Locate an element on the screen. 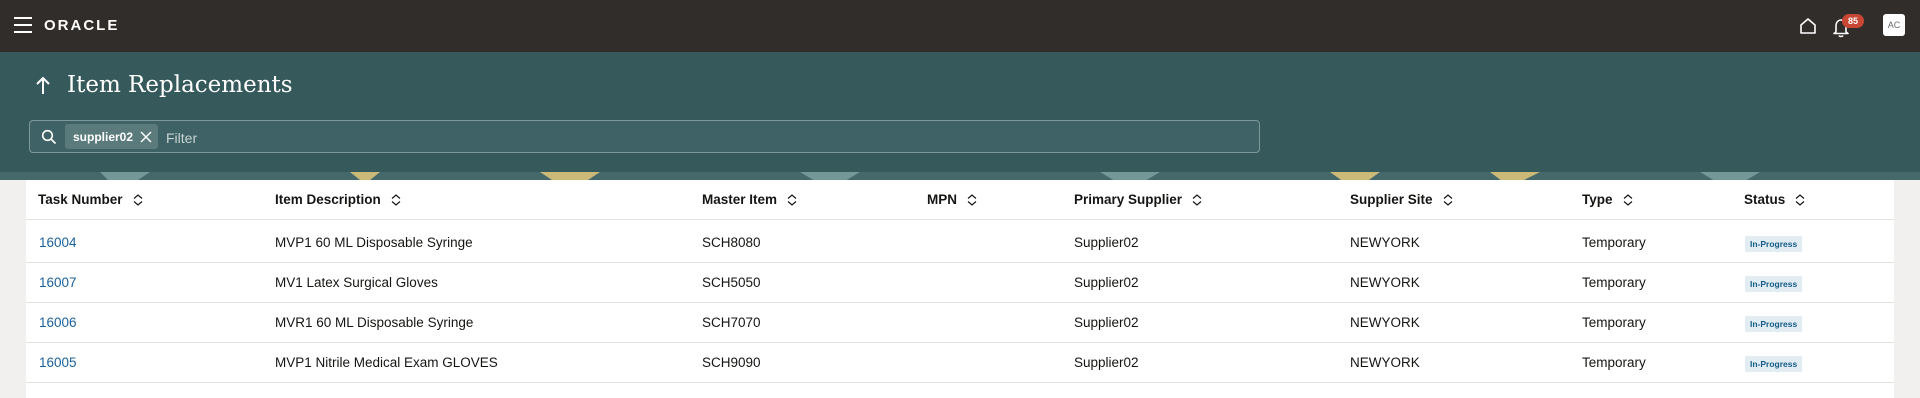  user-avatar: AC is located at coordinates (1894, 25).